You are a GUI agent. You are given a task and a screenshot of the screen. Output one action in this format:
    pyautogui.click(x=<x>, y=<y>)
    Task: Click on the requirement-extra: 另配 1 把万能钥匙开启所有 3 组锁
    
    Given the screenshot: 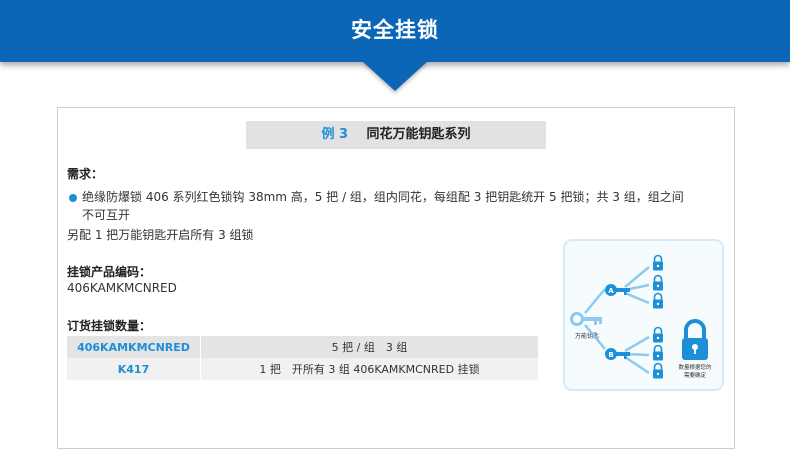 What is the action you would take?
    pyautogui.click(x=160, y=235)
    